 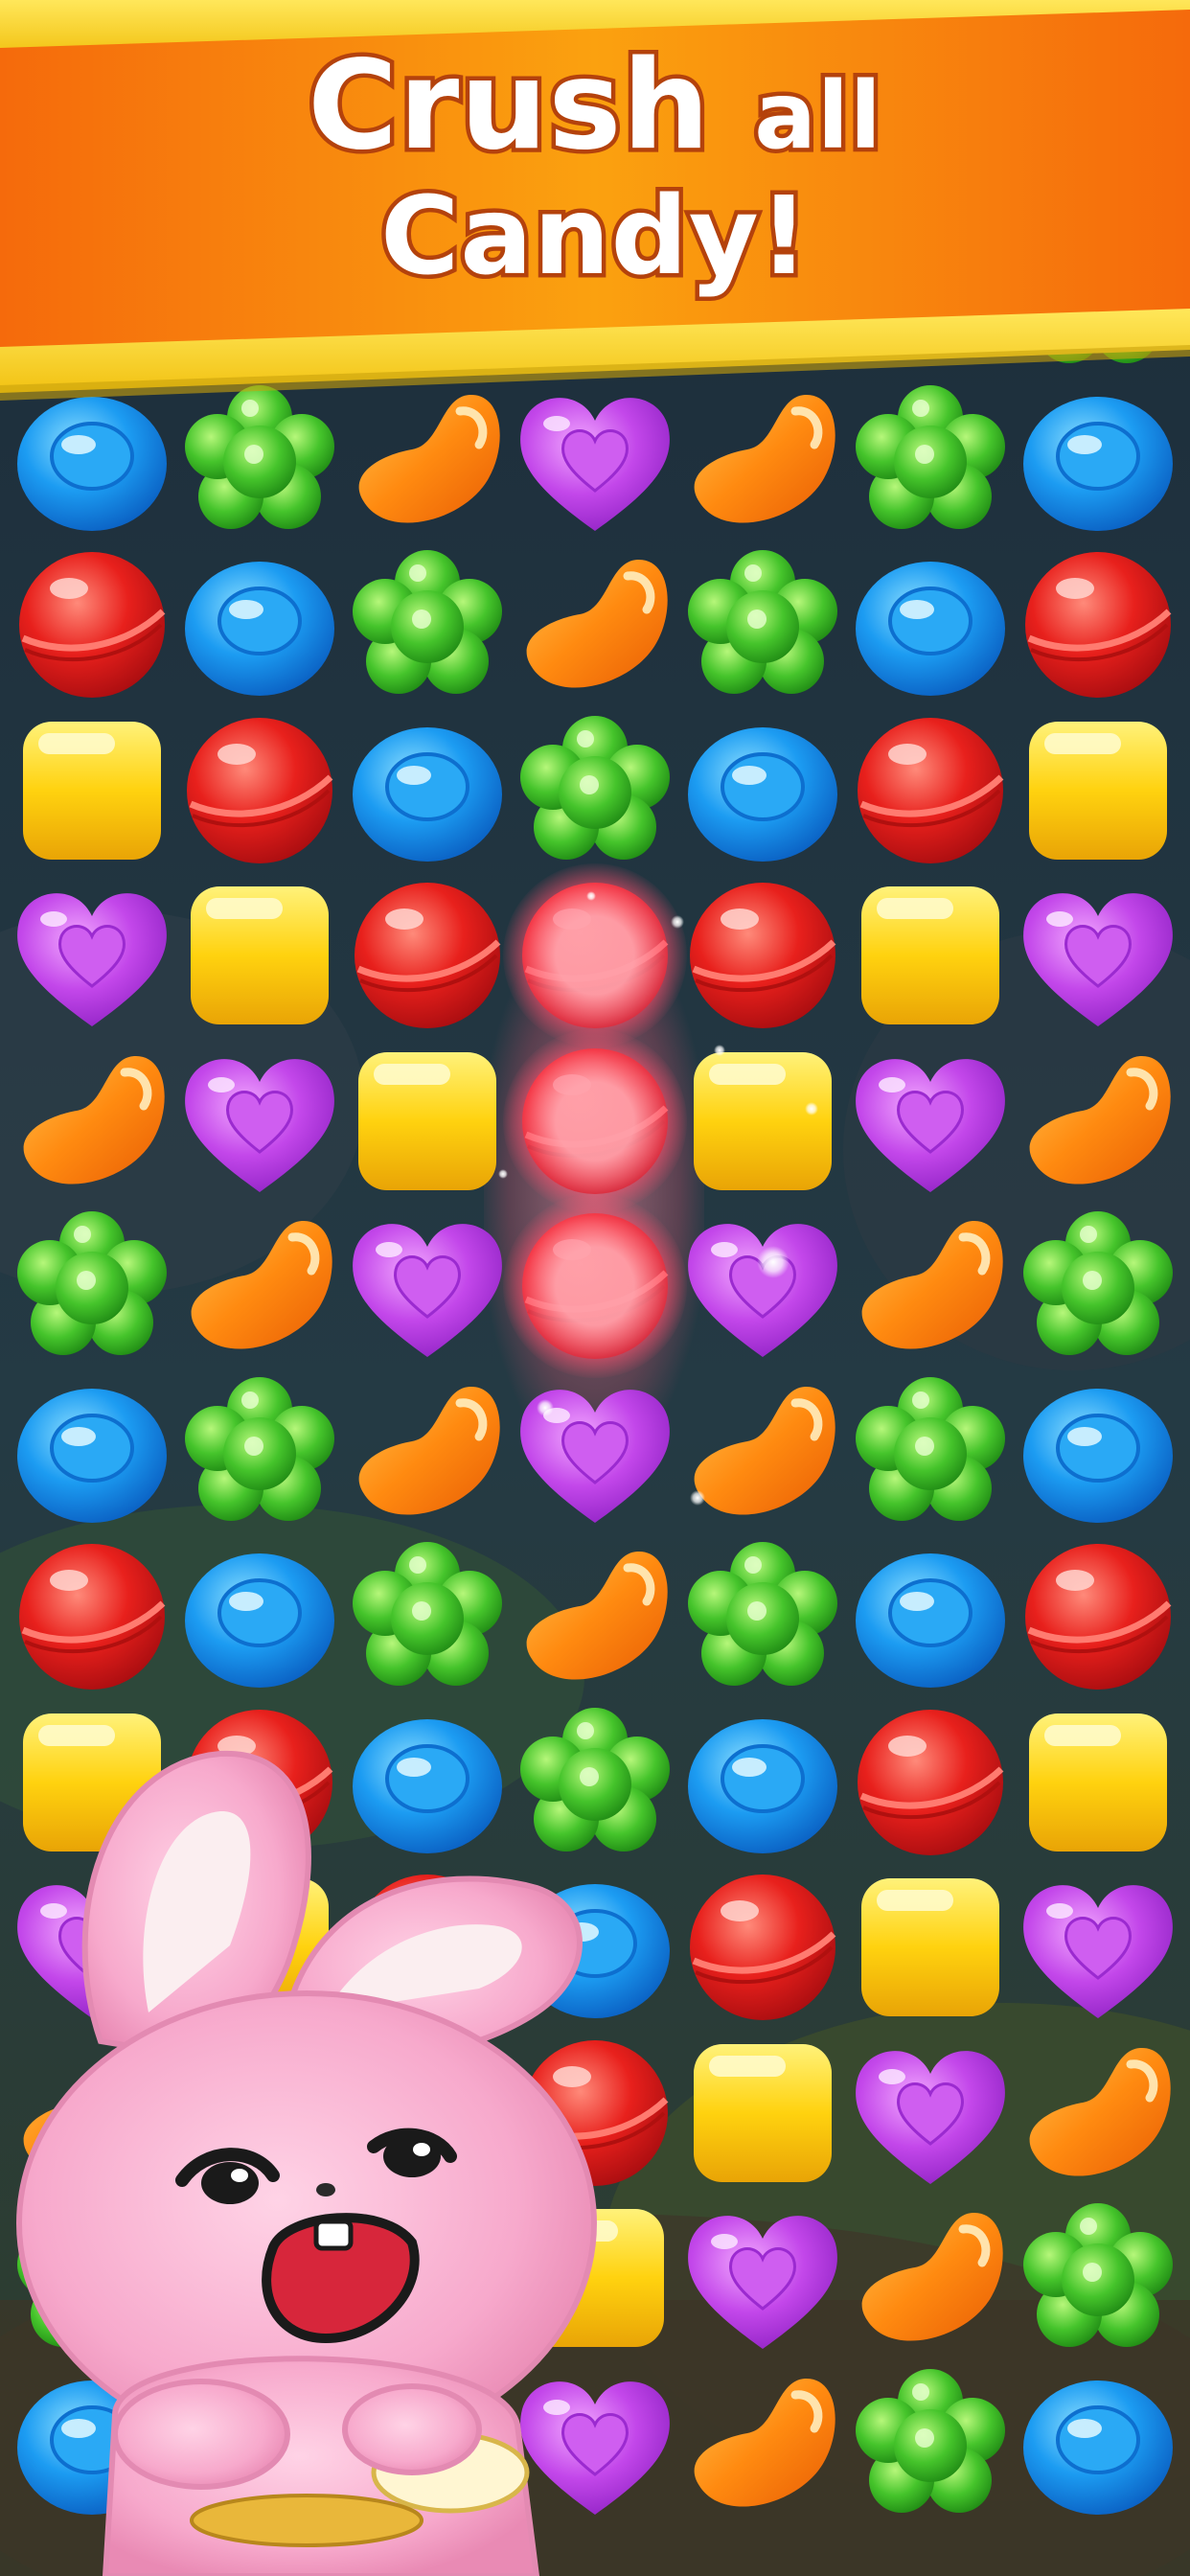 What do you see at coordinates (595, 237) in the screenshot?
I see `headline-line-2: Candy!` at bounding box center [595, 237].